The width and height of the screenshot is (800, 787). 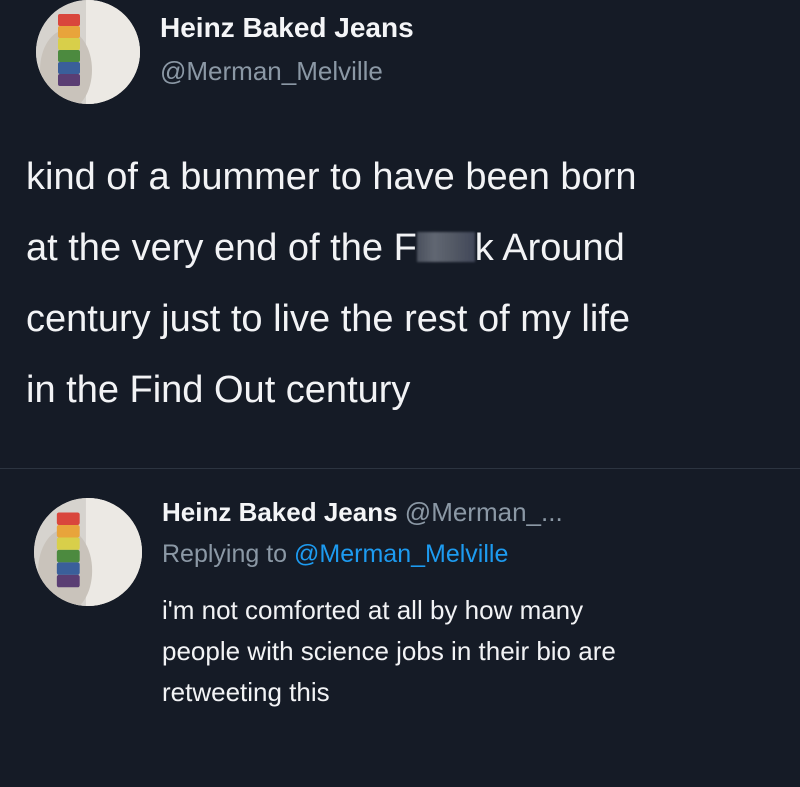 What do you see at coordinates (287, 28) in the screenshot?
I see `author-display-name: Heinz Baked Jeans` at bounding box center [287, 28].